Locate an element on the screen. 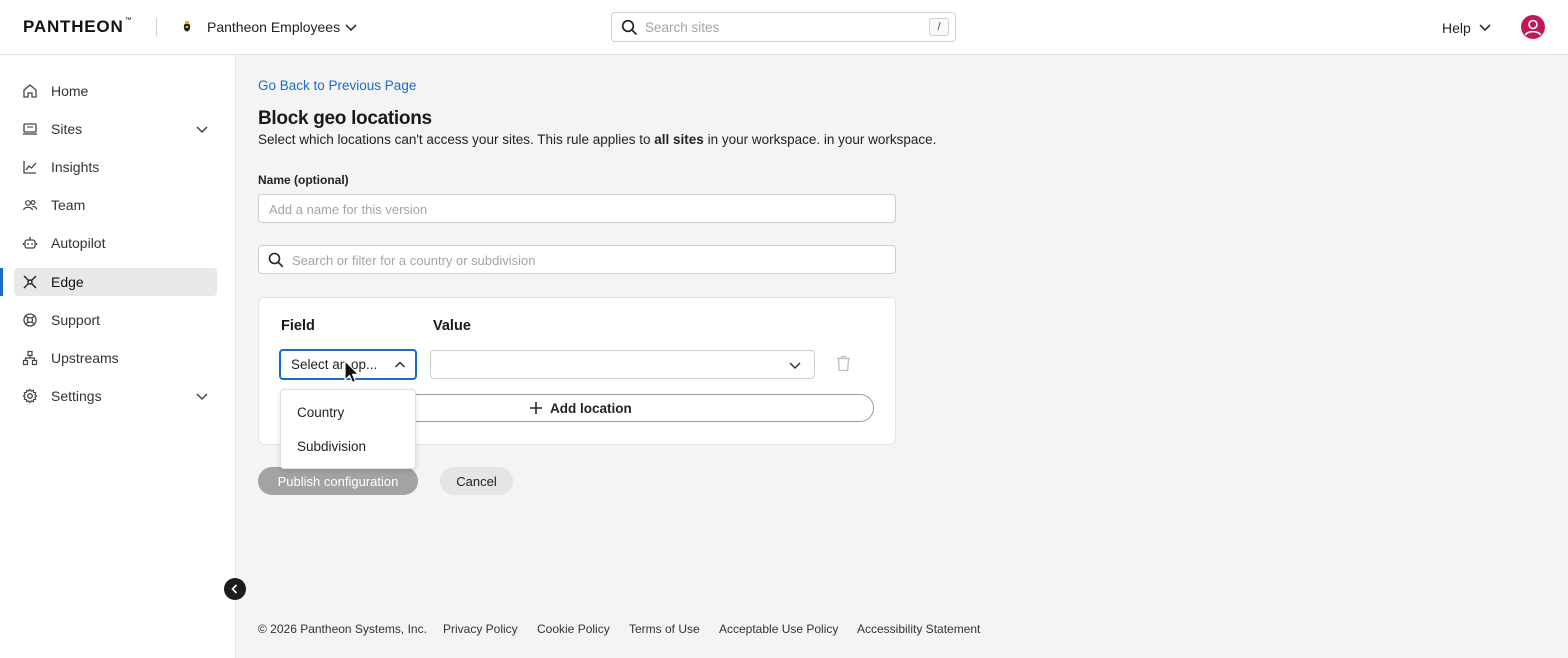 Image resolution: width=1568 pixels, height=658 pixels. option-subdivision: Subdivision is located at coordinates (331, 446).